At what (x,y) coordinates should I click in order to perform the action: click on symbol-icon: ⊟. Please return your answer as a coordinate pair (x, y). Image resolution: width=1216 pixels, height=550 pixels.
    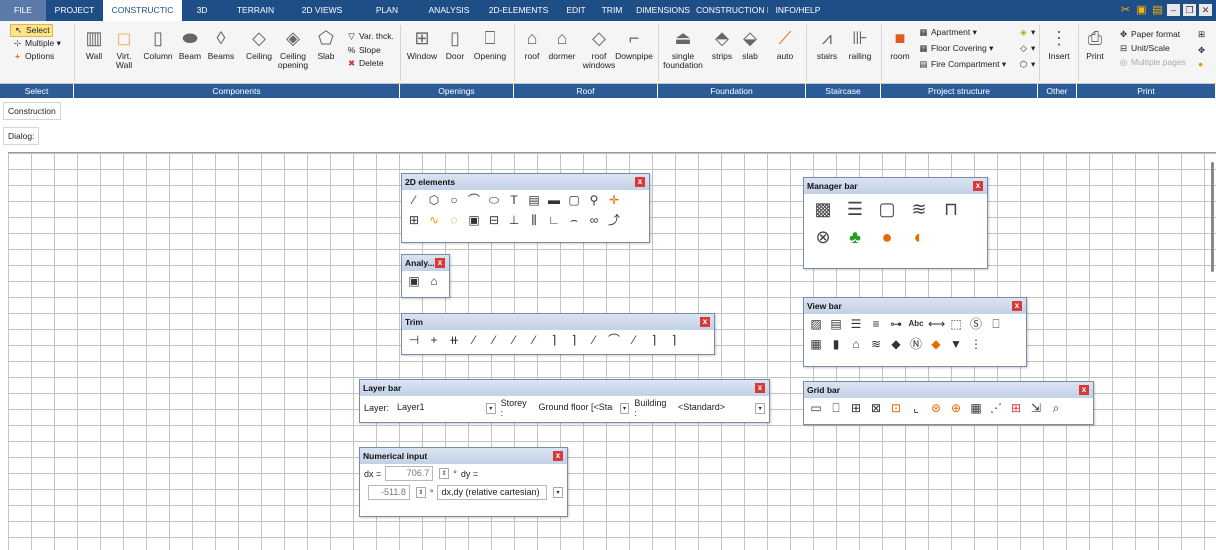
    Looking at the image, I should click on (494, 220).